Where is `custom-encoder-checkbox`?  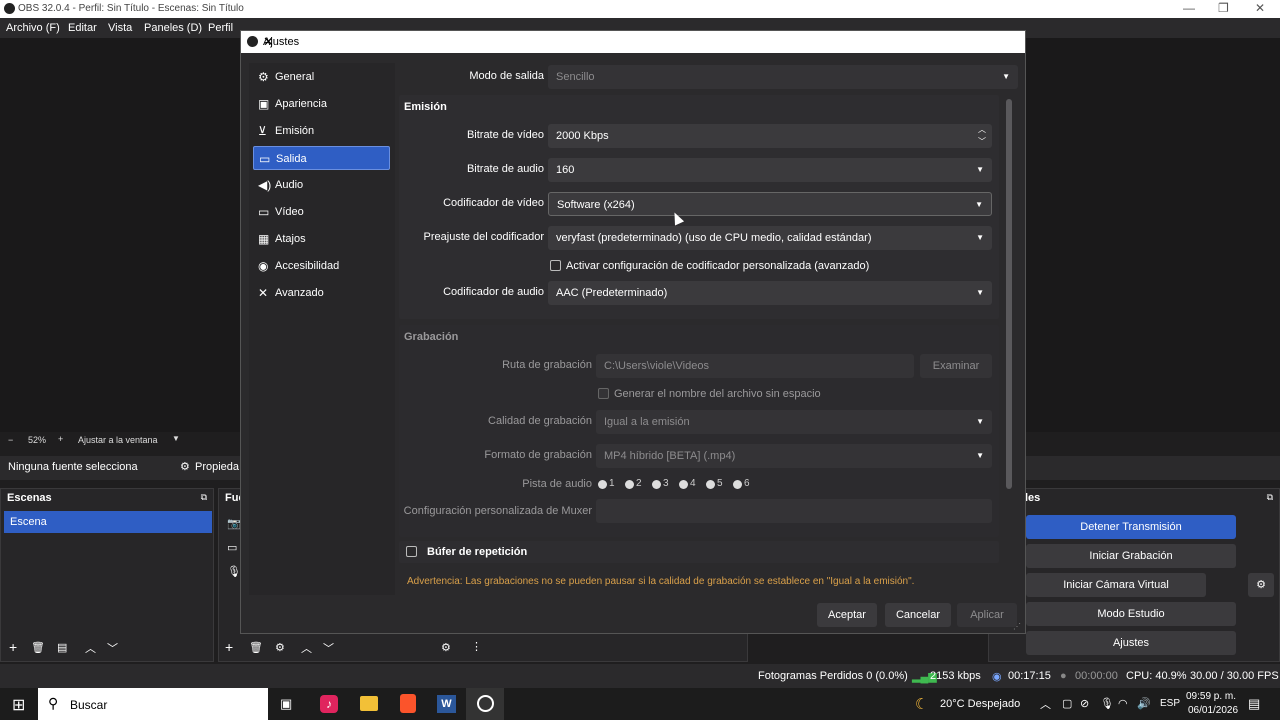 custom-encoder-checkbox is located at coordinates (555, 265).